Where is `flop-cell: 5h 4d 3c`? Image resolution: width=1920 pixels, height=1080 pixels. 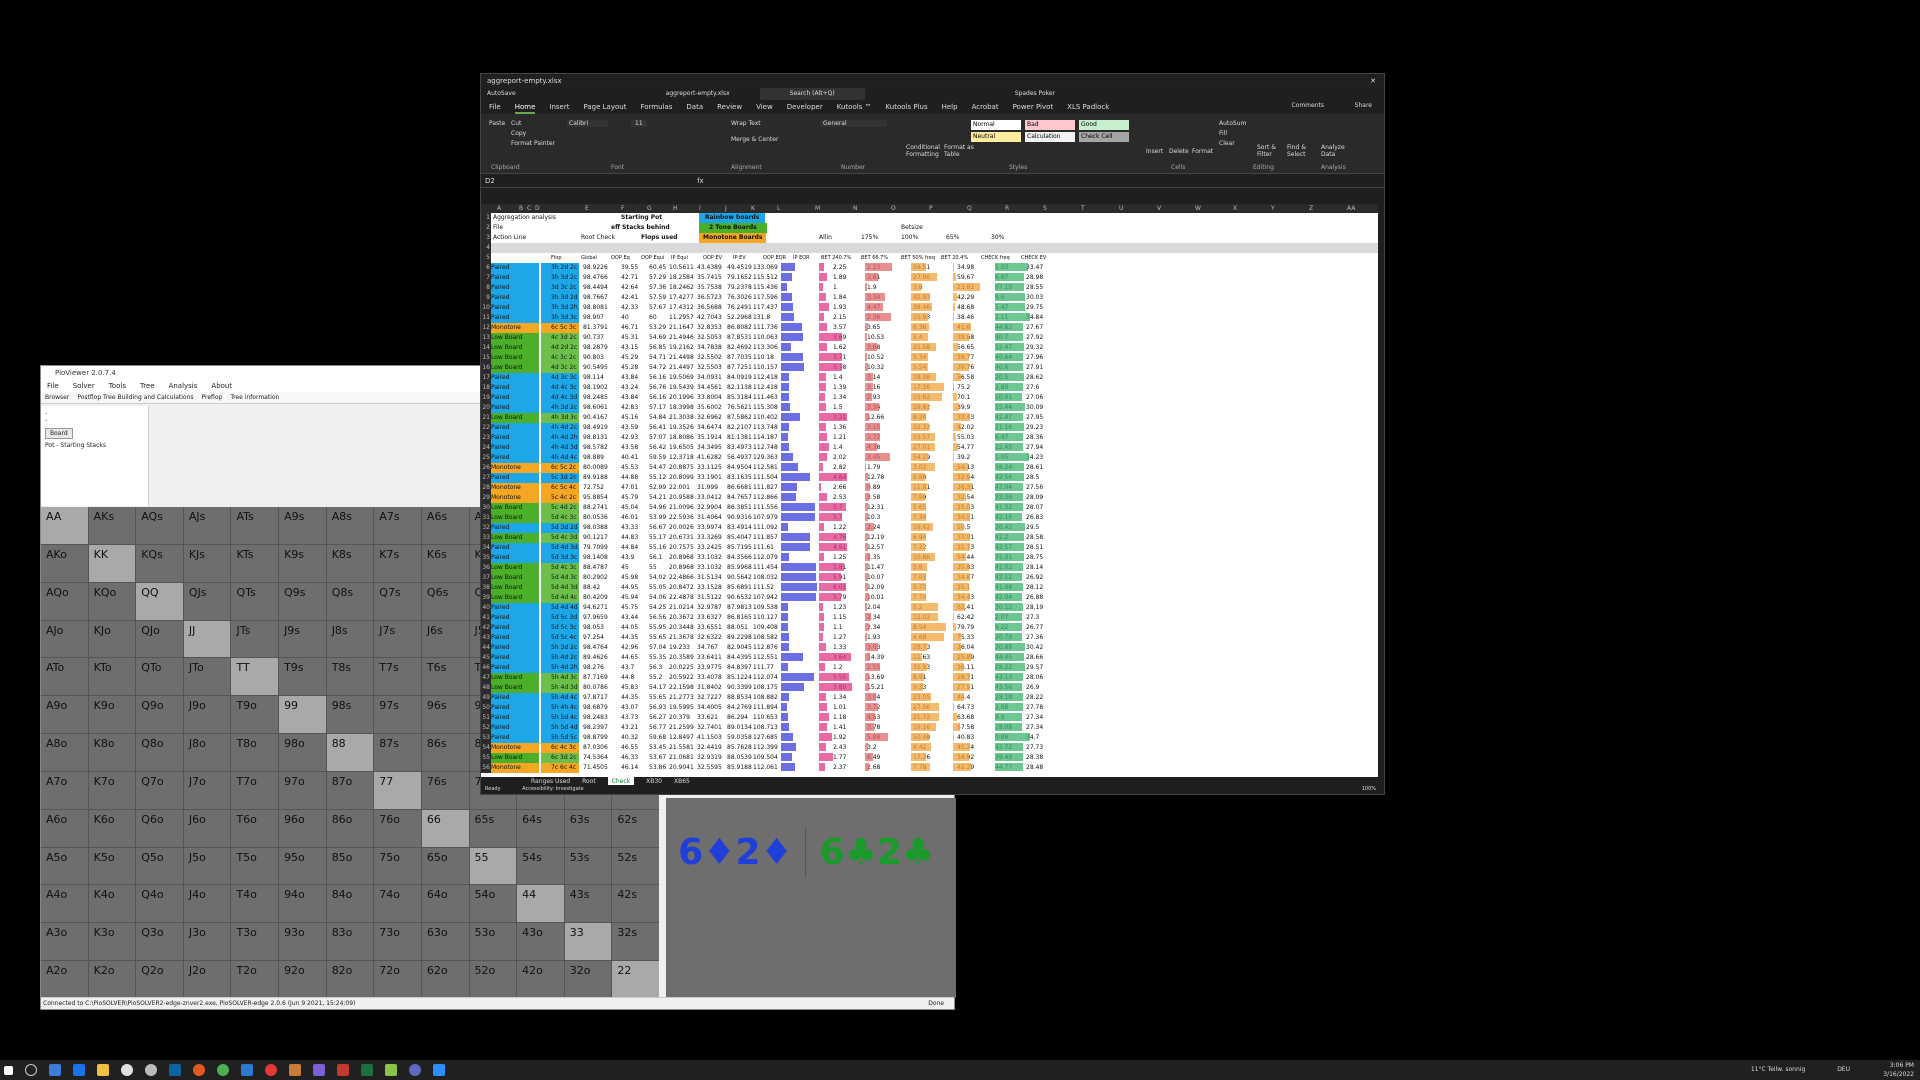
flop-cell: 5h 4d 3c is located at coordinates (564, 678).